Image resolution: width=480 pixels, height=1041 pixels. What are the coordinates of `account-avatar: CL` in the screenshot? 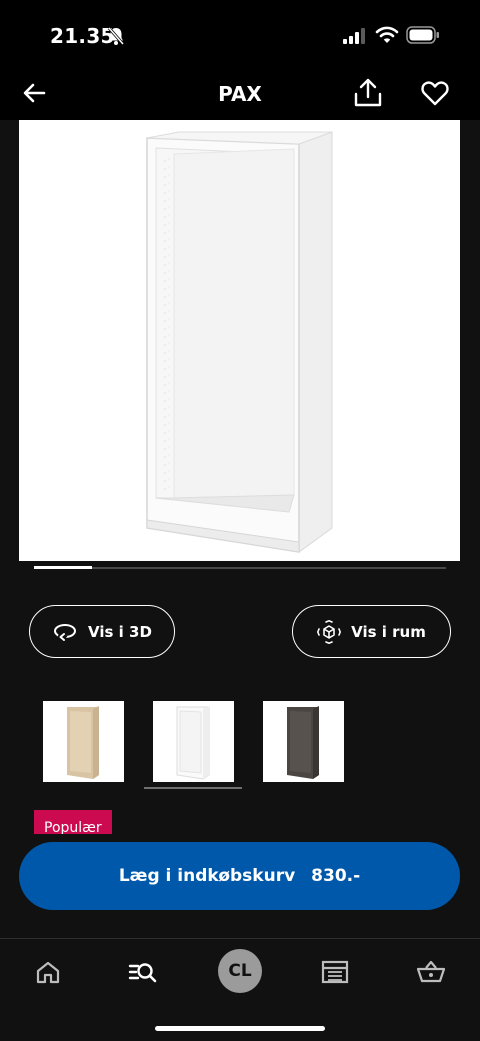 It's located at (240, 971).